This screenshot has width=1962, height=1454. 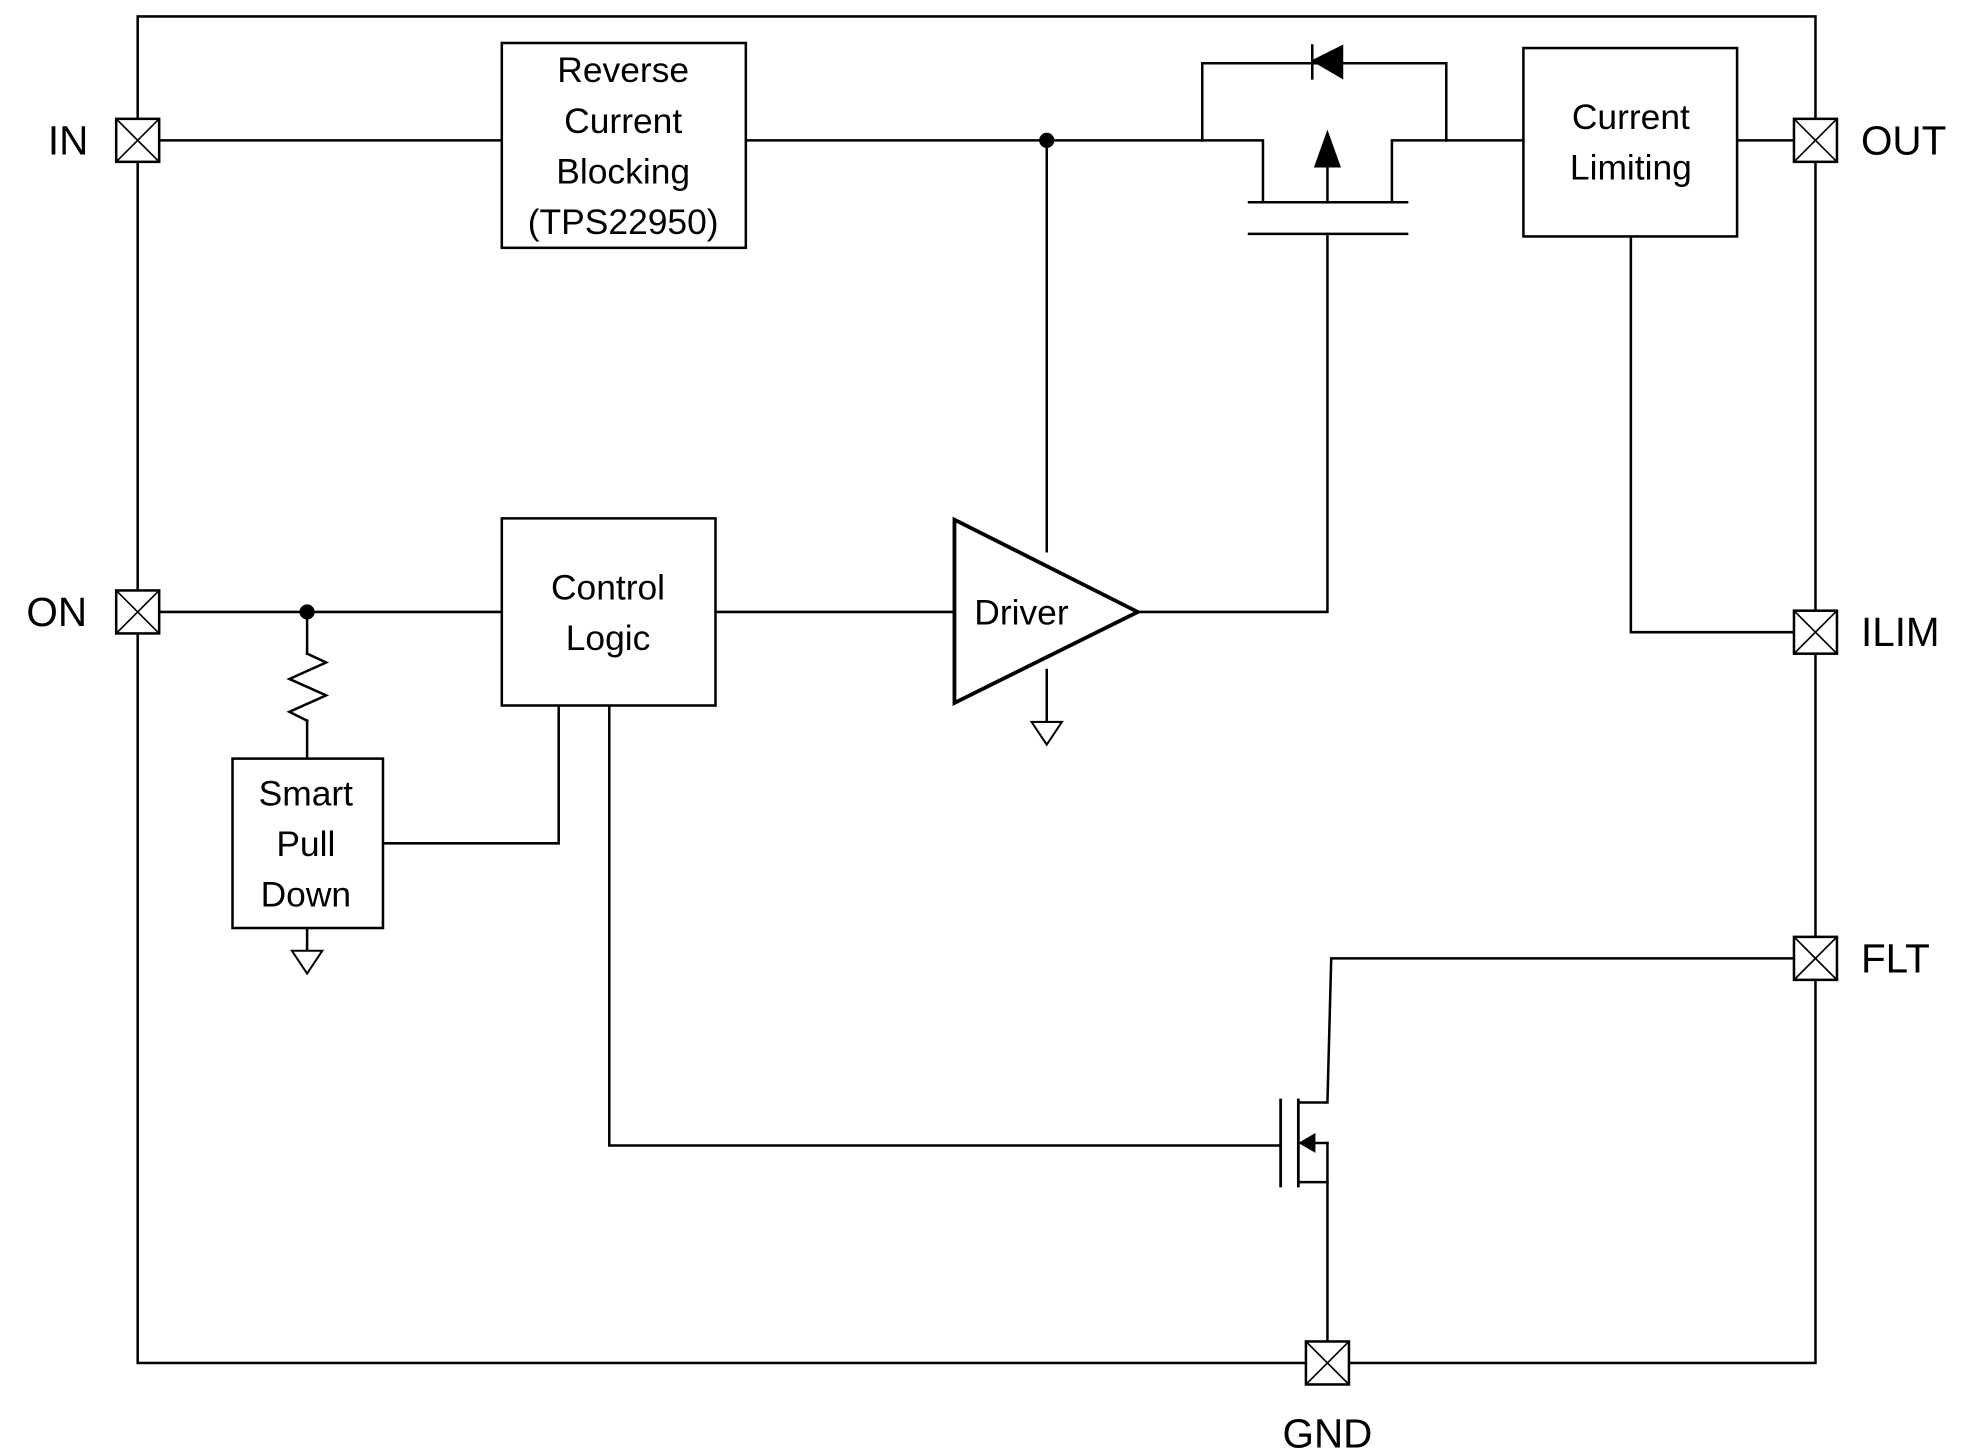 I want to click on pin-ilim: ILIM, so click(x=1866, y=632).